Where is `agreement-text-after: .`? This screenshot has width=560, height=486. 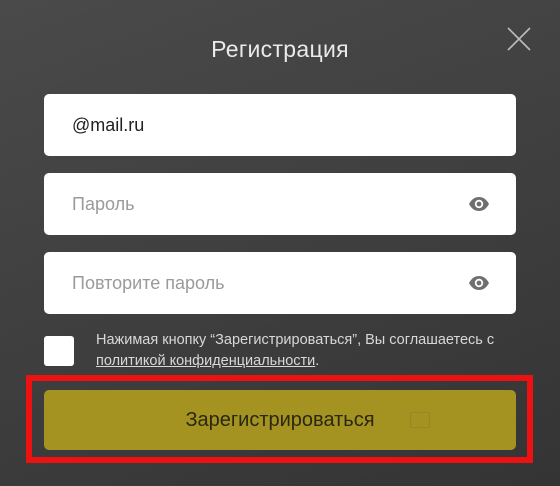
agreement-text-after: . is located at coordinates (317, 361).